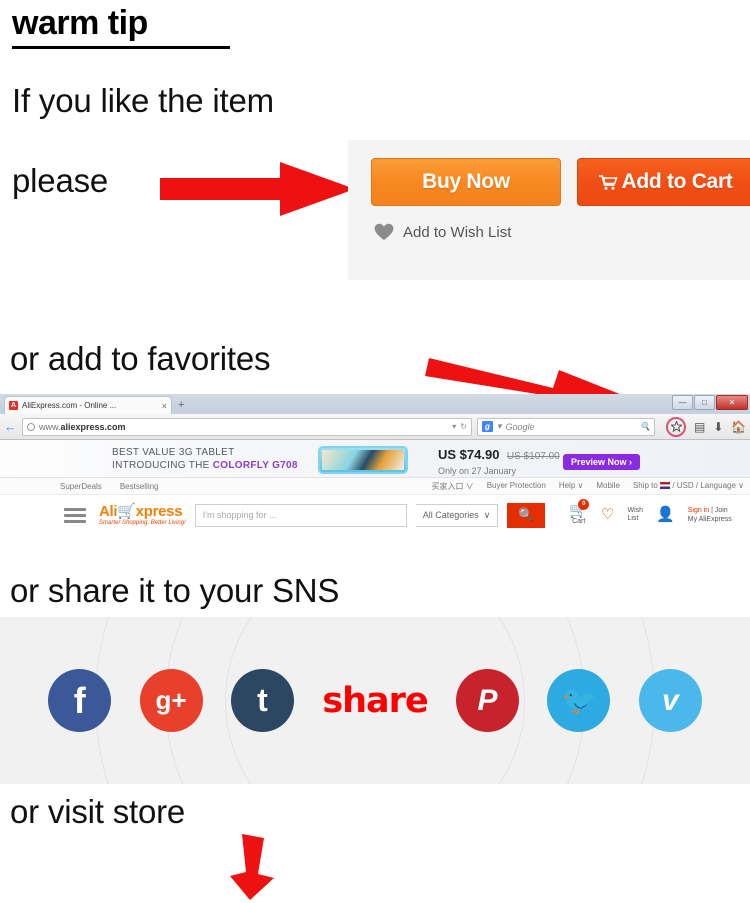  What do you see at coordinates (173, 452) in the screenshot?
I see `banner-line-1: BEST VALUE 3G TABLET` at bounding box center [173, 452].